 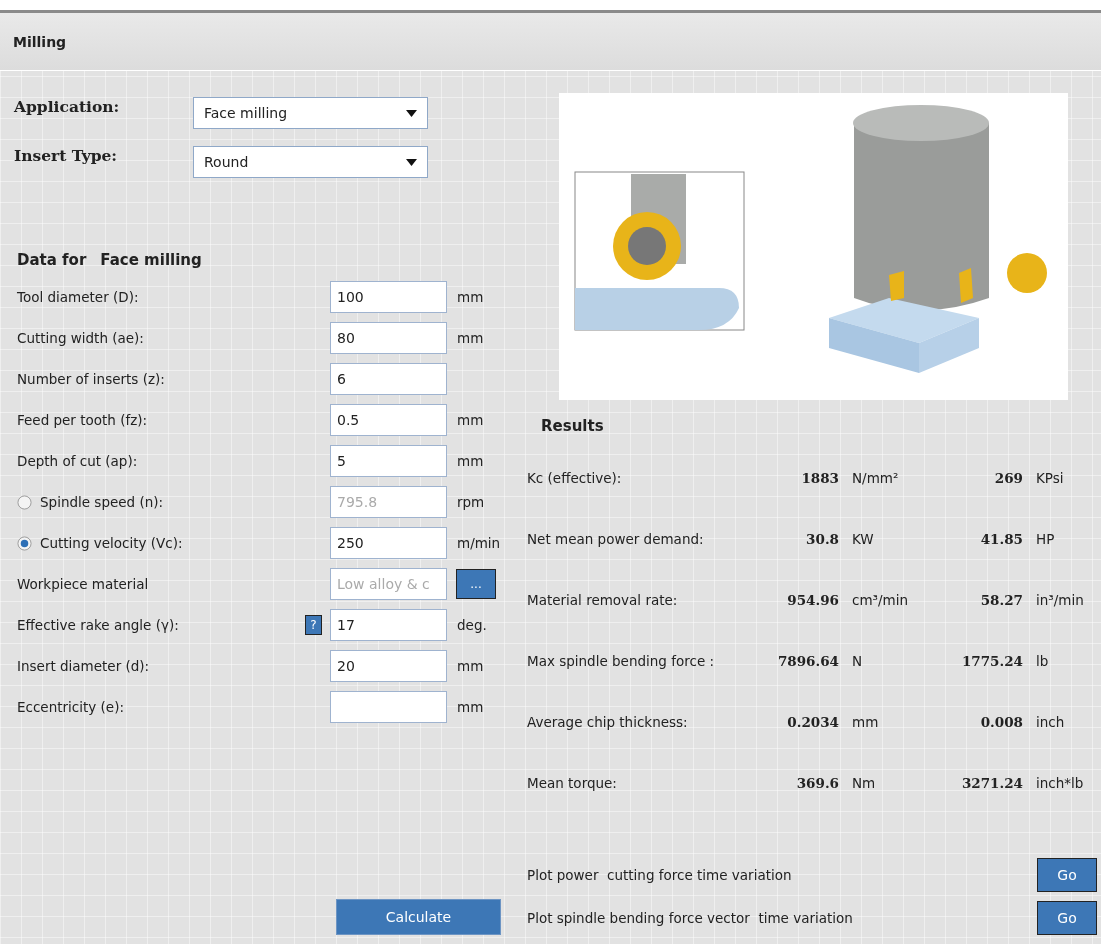 What do you see at coordinates (78, 297) in the screenshot?
I see `field-label: Tool diameter (D):` at bounding box center [78, 297].